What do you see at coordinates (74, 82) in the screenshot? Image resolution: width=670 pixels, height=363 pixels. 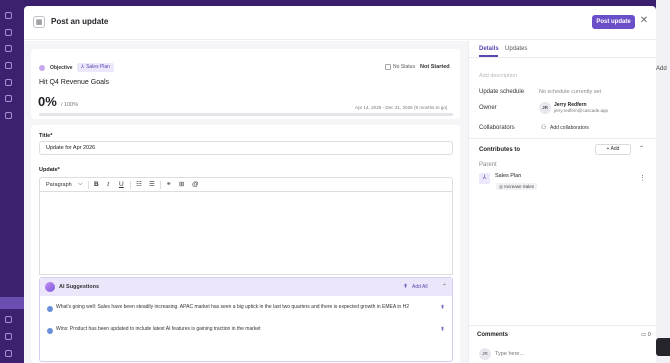 I see `objective-title: Hit Q4 Revenue Goals` at bounding box center [74, 82].